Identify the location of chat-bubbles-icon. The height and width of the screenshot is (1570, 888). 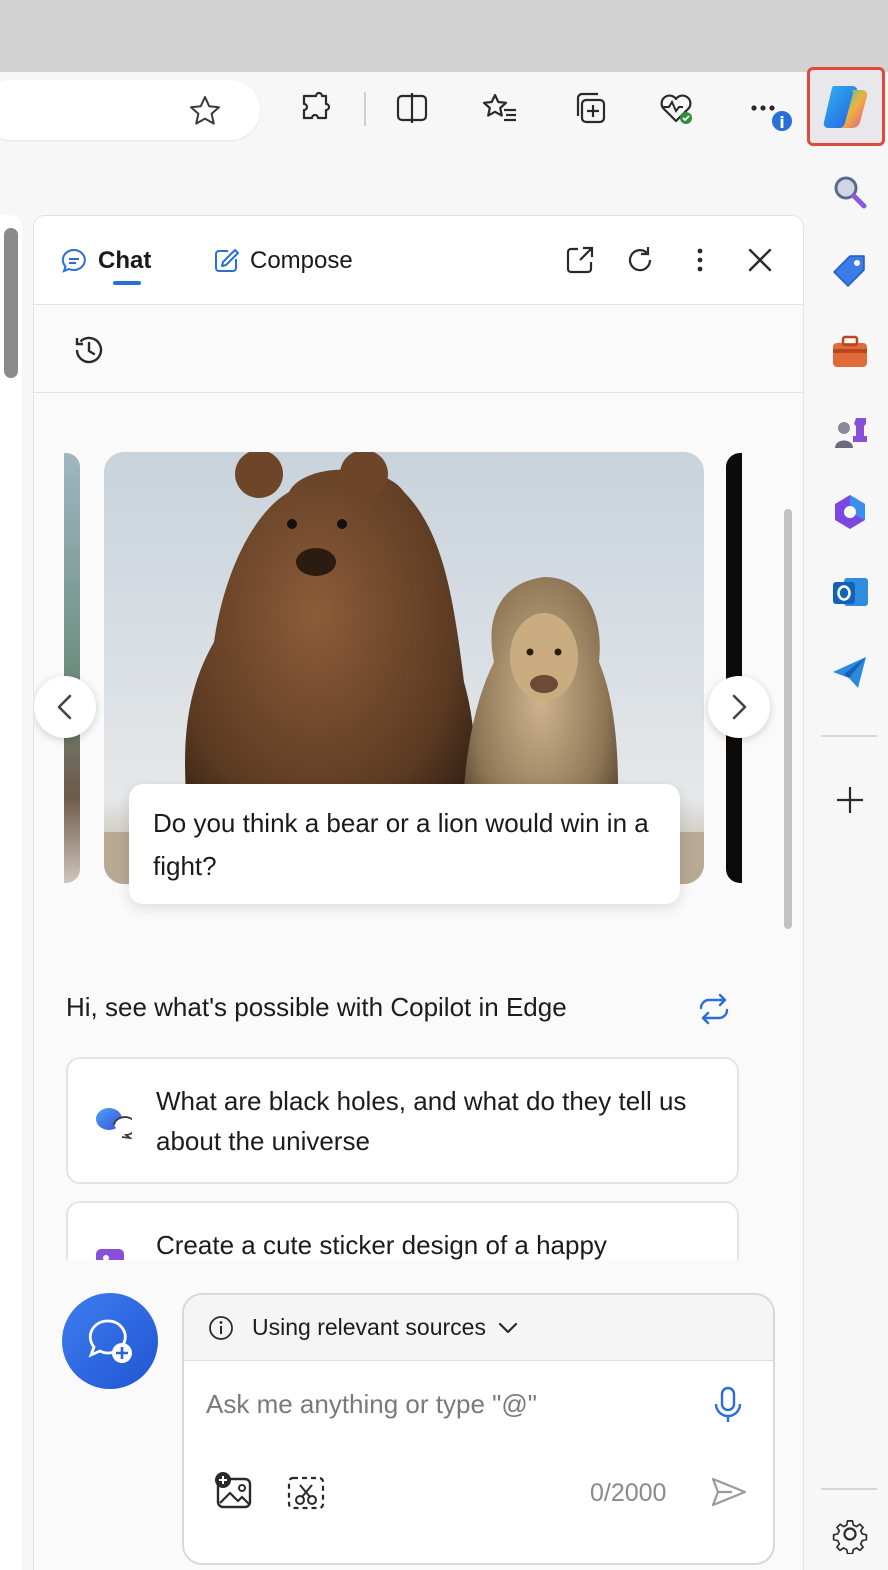
(114, 1123).